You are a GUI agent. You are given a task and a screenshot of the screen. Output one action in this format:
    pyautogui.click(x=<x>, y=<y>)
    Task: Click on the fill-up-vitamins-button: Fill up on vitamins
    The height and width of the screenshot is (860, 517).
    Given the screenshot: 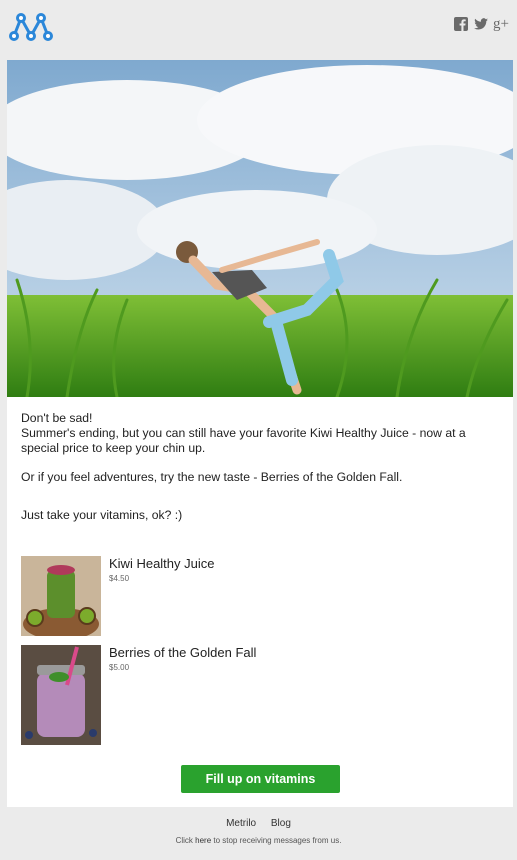 What is the action you would take?
    pyautogui.click(x=260, y=779)
    